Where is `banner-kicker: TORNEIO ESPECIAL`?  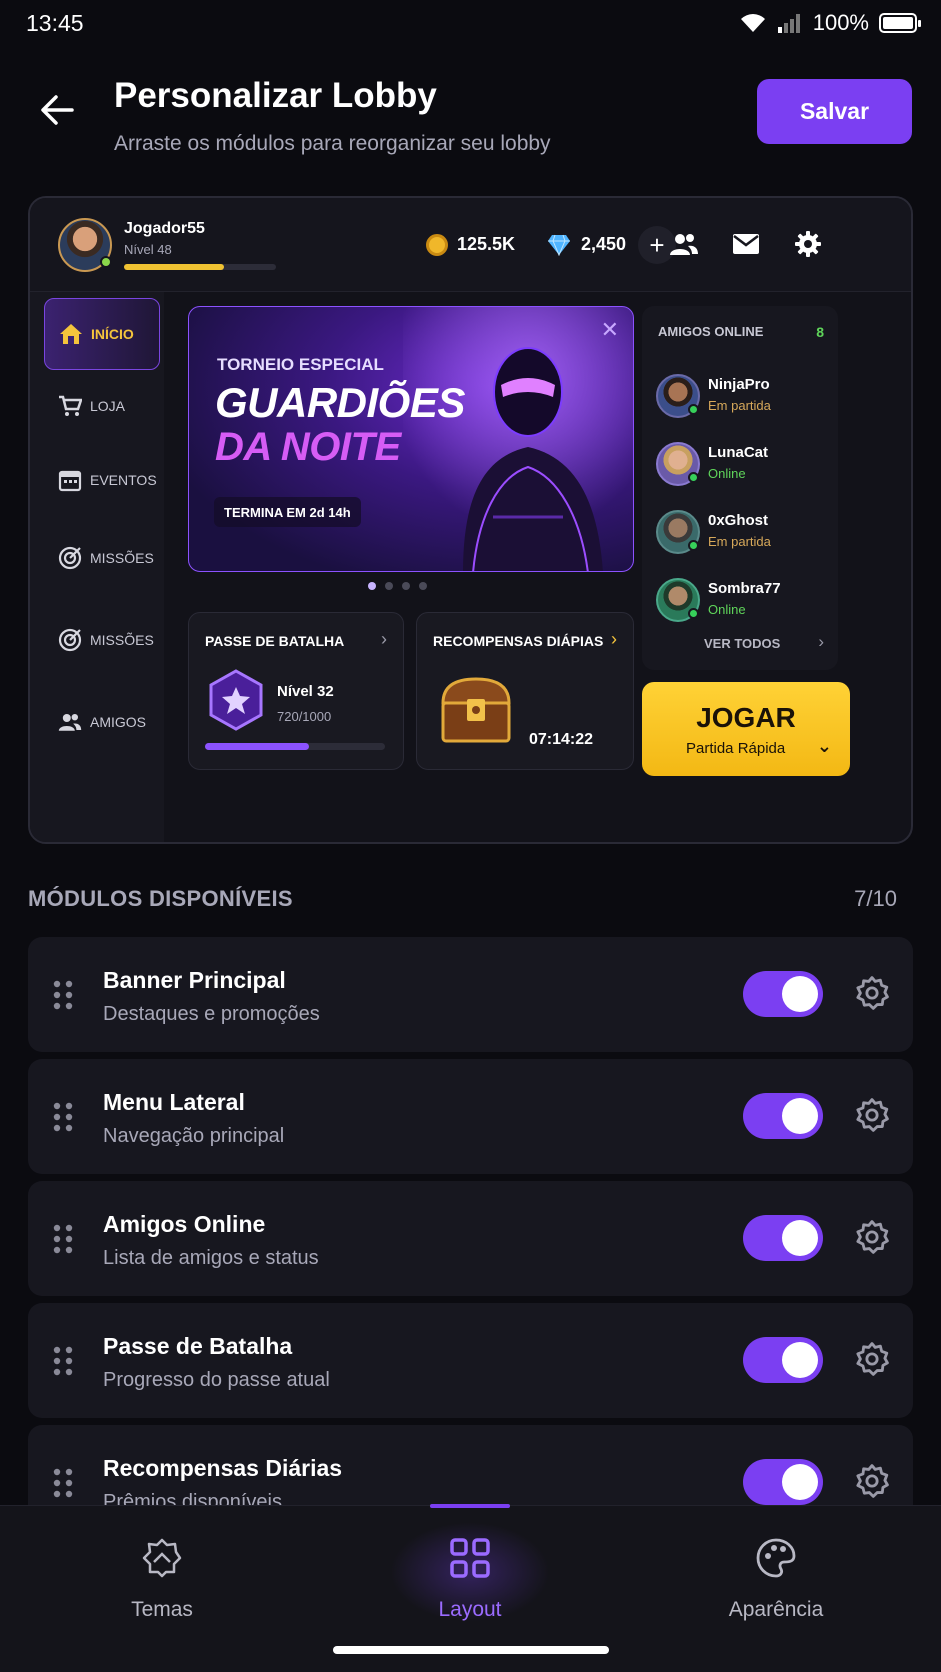 banner-kicker: TORNEIO ESPECIAL is located at coordinates (300, 364).